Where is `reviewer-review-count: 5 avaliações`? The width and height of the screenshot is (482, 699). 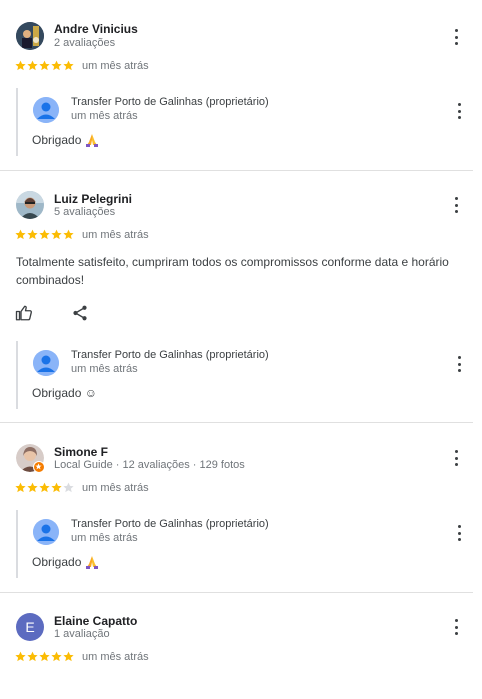
reviewer-review-count: 5 avaliações is located at coordinates (84, 212).